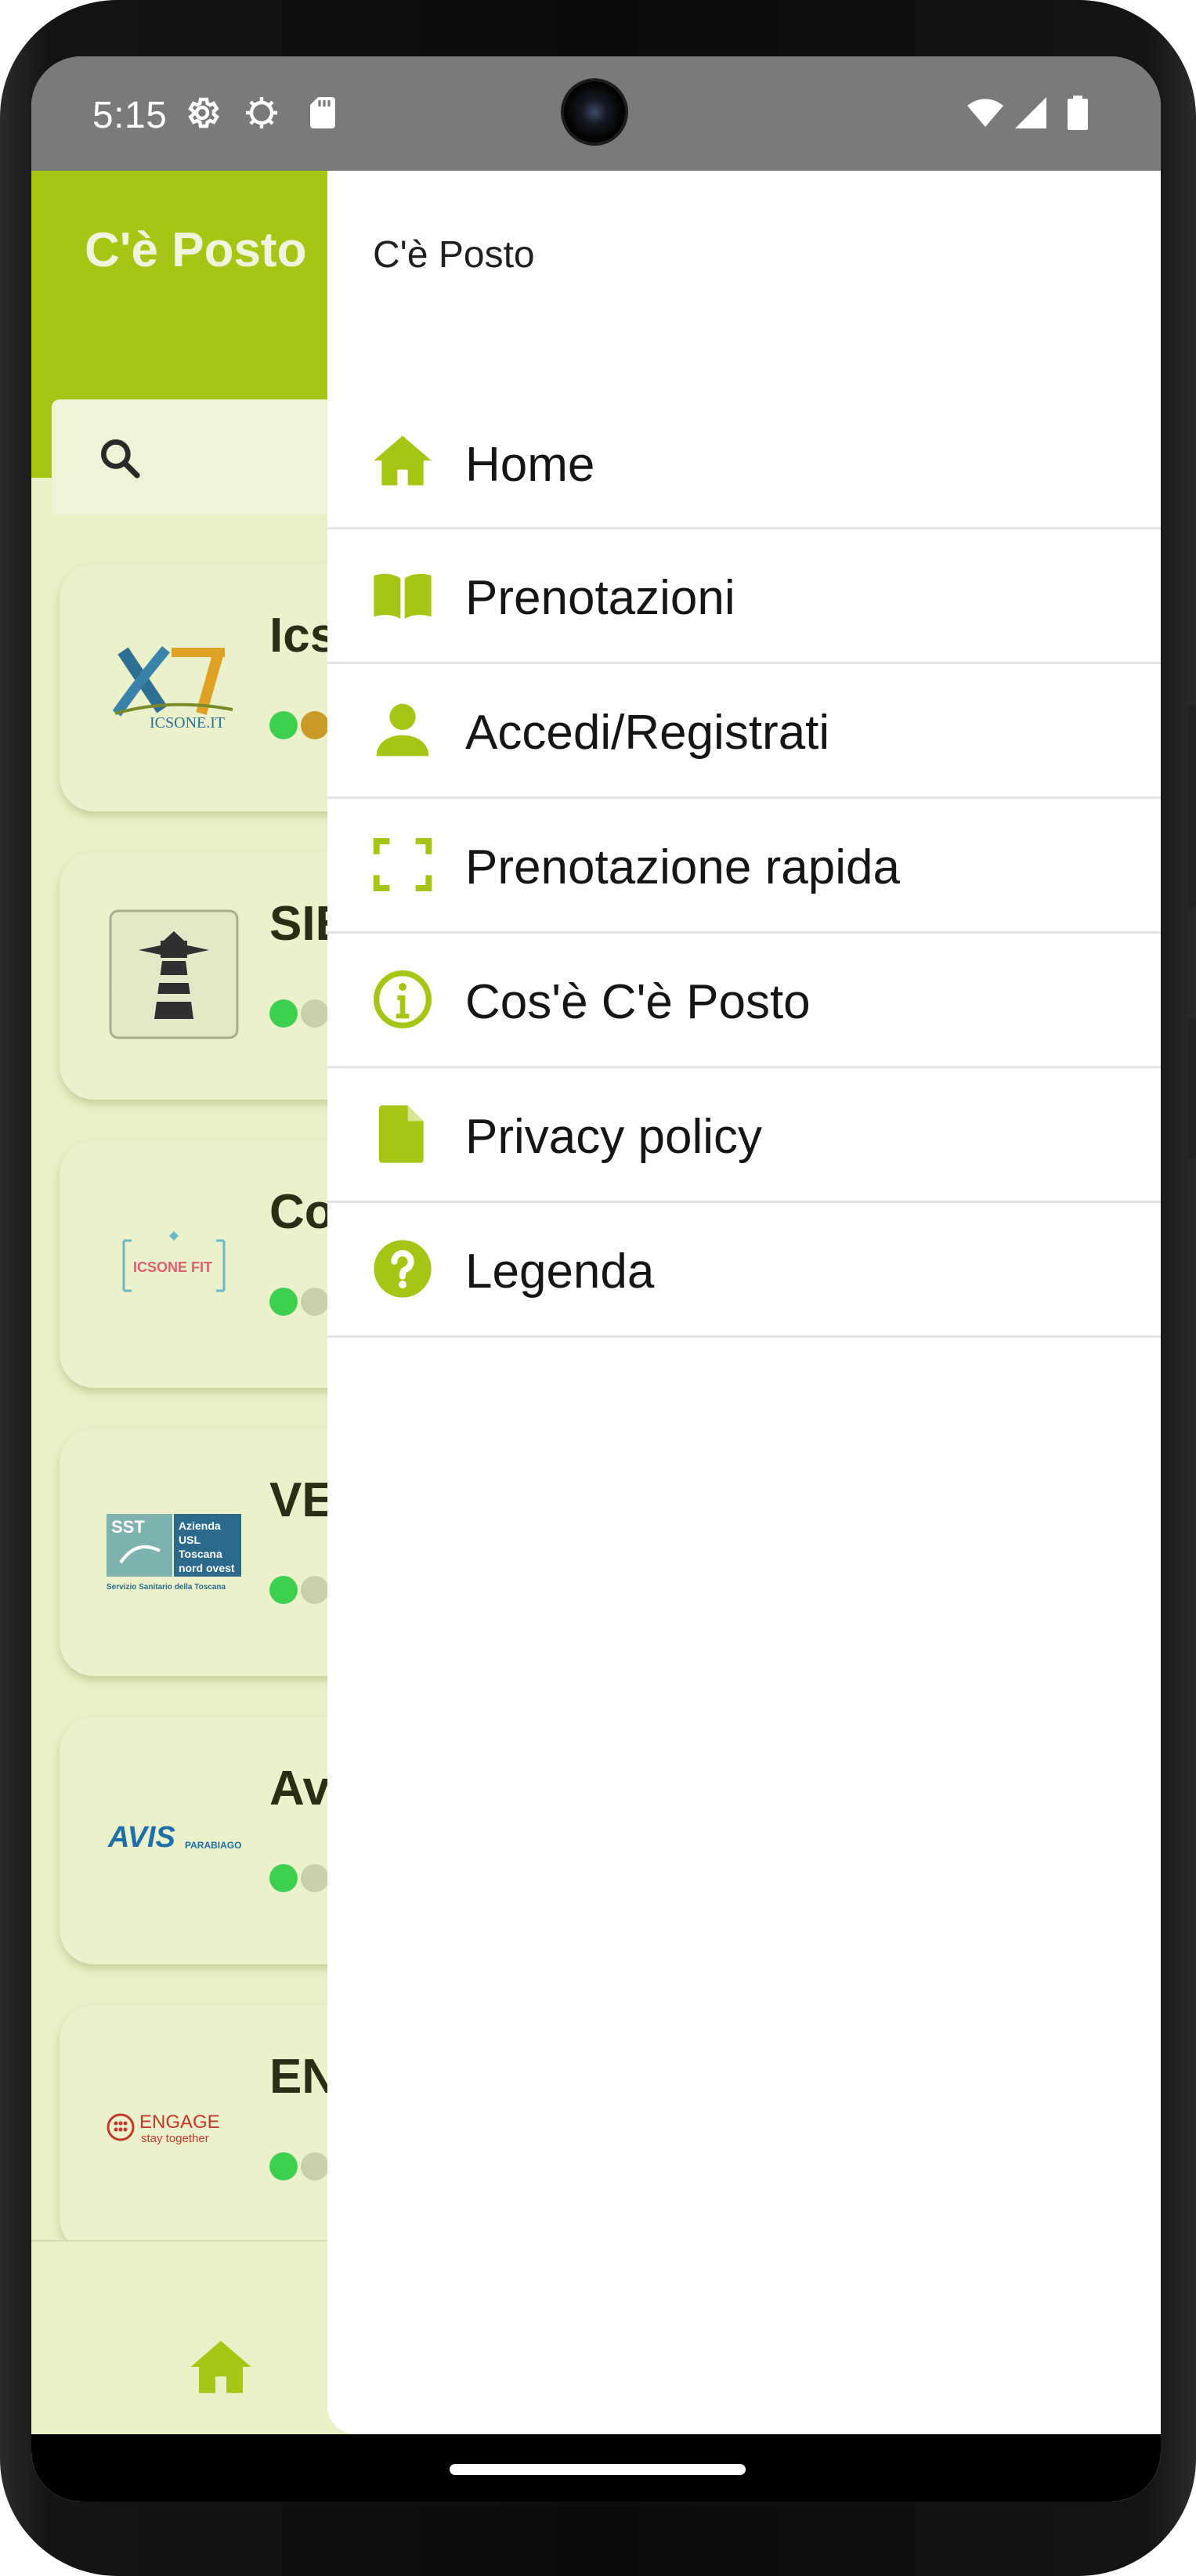 The width and height of the screenshot is (1196, 2576). I want to click on drawer-item-label: Cos'è C'è Posto, so click(638, 1002).